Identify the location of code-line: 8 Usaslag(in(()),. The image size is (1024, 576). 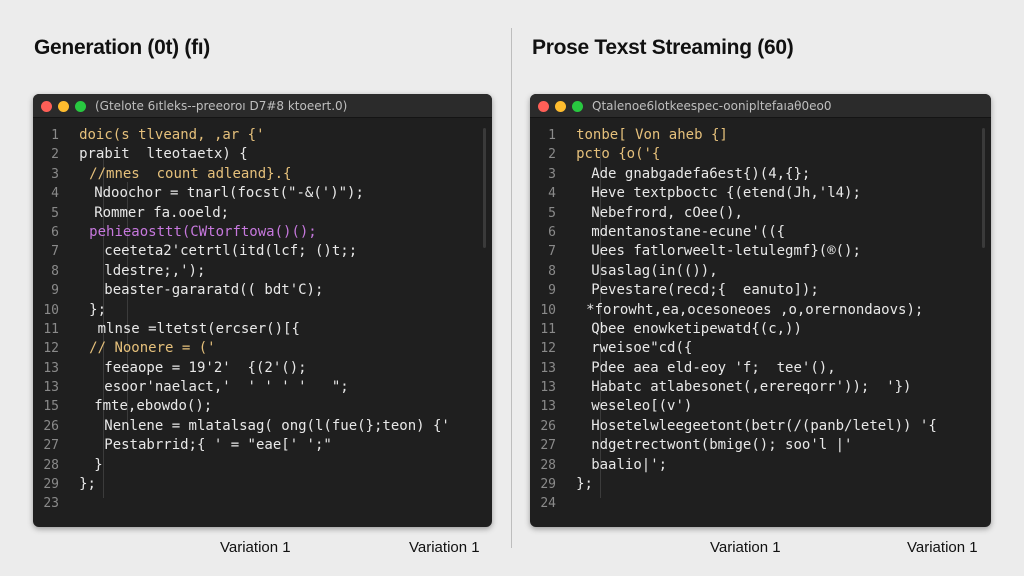
(760, 271).